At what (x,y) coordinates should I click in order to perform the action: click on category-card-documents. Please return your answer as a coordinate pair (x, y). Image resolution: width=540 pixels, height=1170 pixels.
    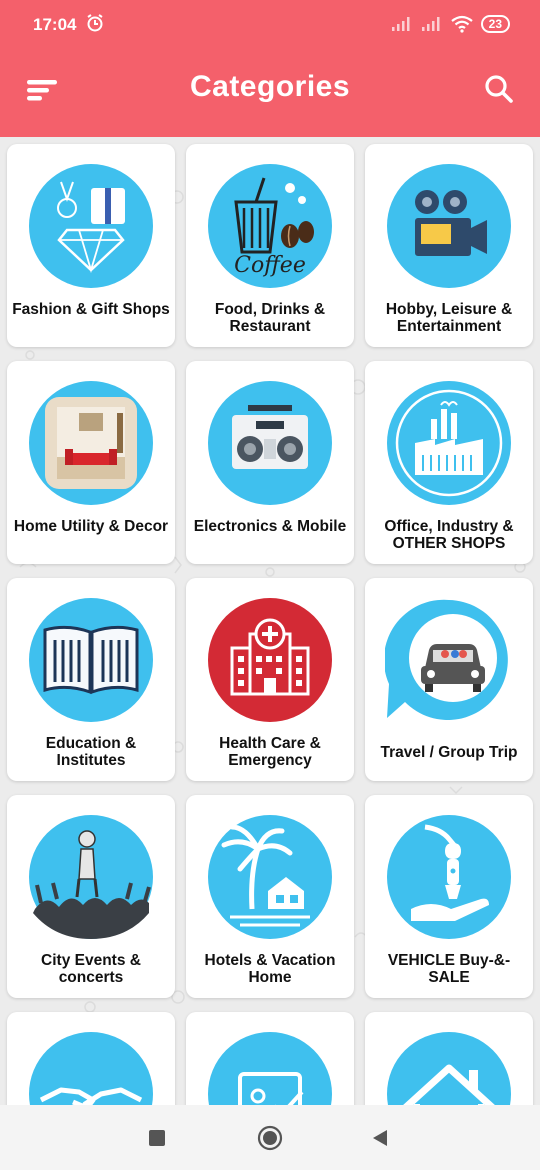
    Looking at the image, I should click on (270, 1058).